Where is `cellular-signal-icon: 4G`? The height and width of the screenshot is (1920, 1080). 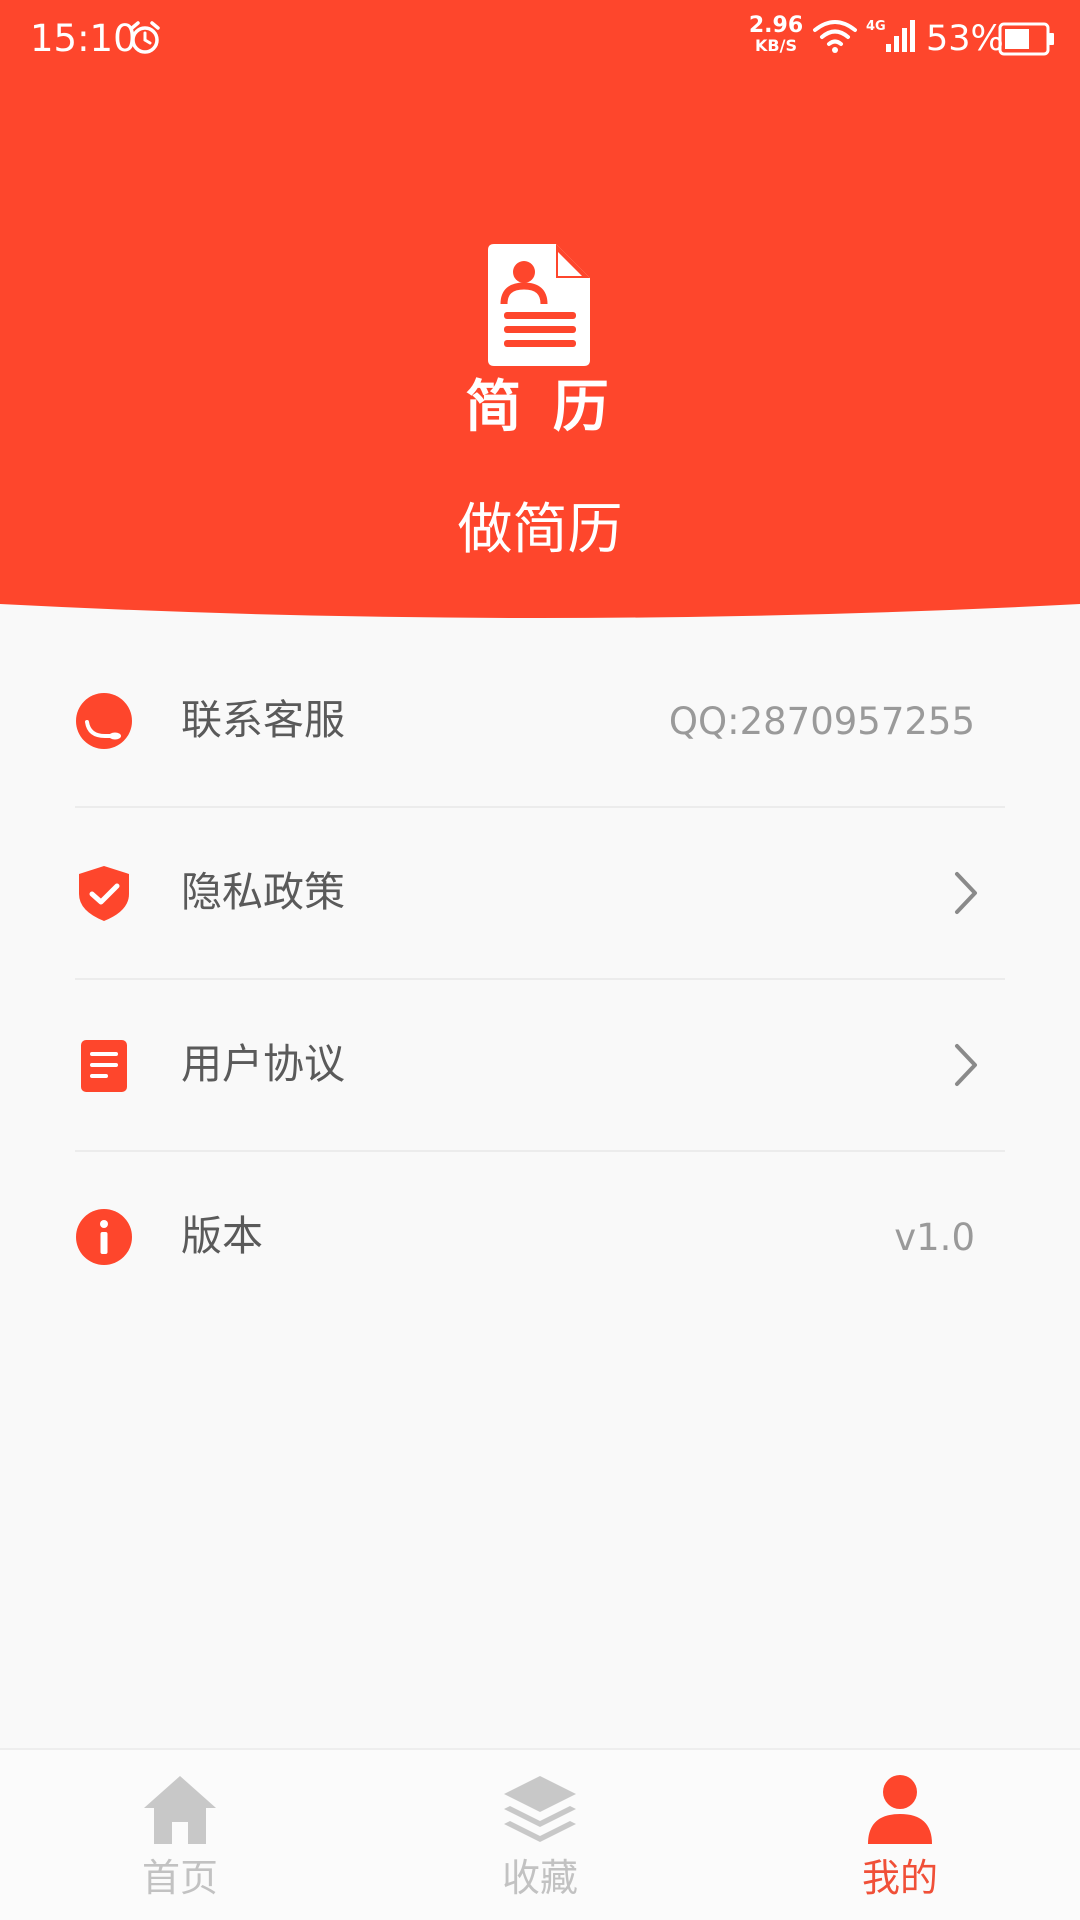
cellular-signal-icon: 4G is located at coordinates (890, 35).